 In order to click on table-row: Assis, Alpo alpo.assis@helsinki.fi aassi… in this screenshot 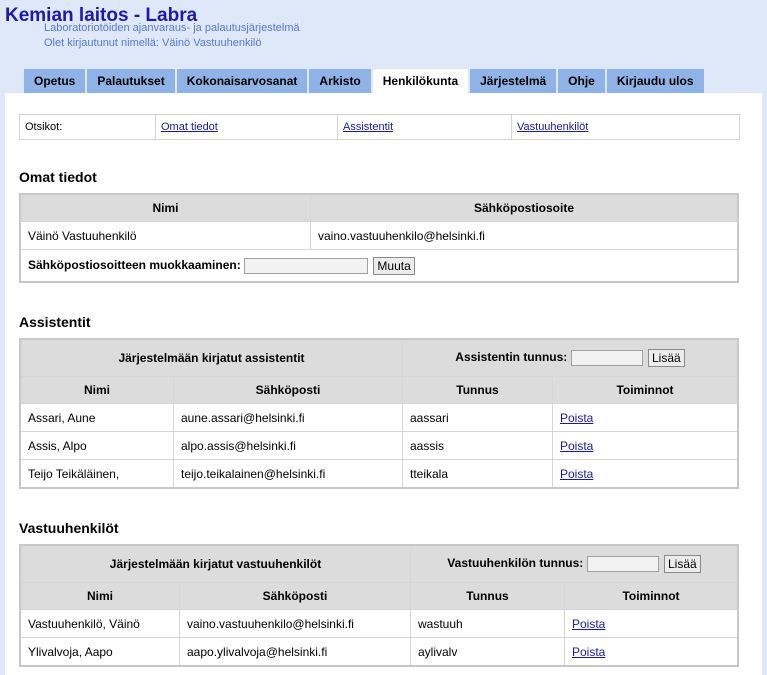, I will do `click(379, 445)`.